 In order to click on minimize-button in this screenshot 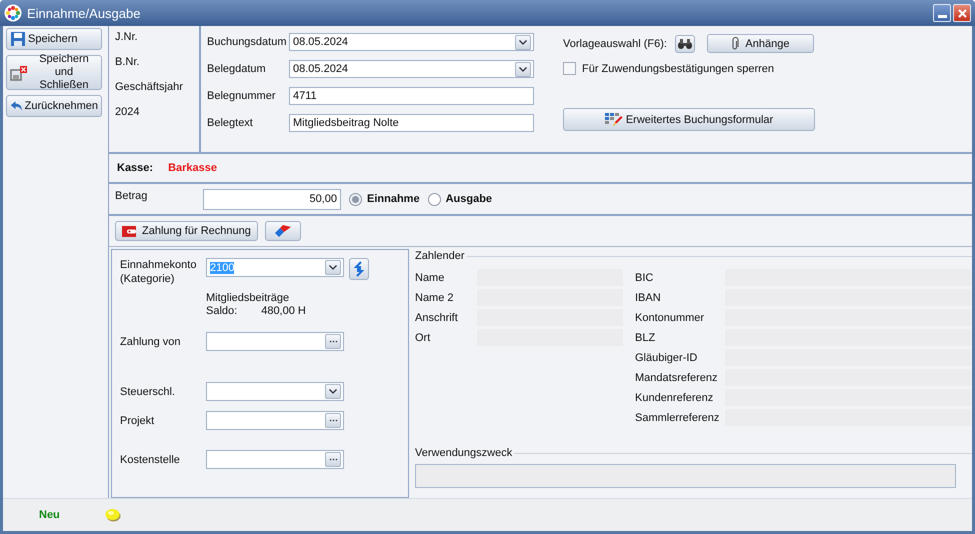, I will do `click(942, 13)`.